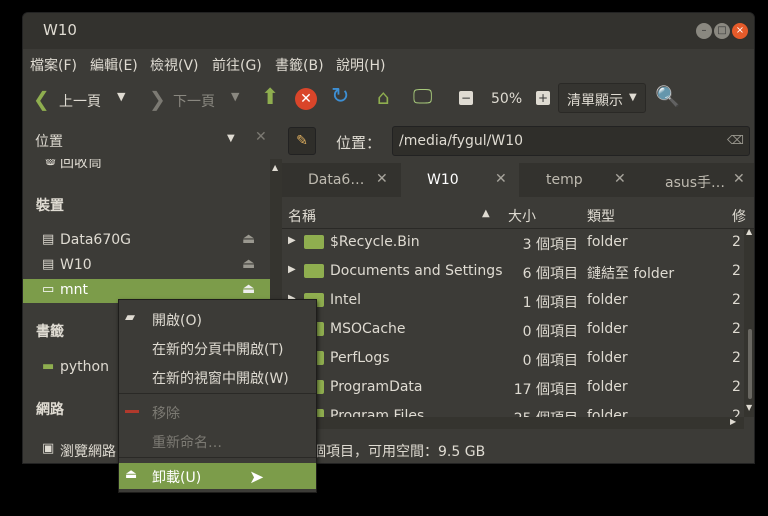 The width and height of the screenshot is (768, 516). I want to click on column-date: 修, so click(739, 216).